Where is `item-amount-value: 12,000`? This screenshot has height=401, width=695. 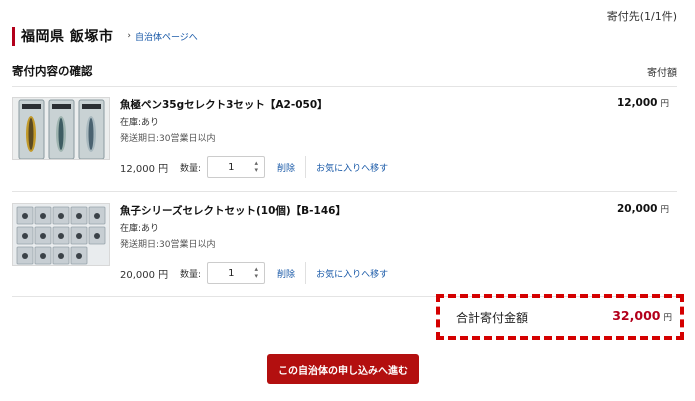
item-amount-value: 12,000 is located at coordinates (637, 103).